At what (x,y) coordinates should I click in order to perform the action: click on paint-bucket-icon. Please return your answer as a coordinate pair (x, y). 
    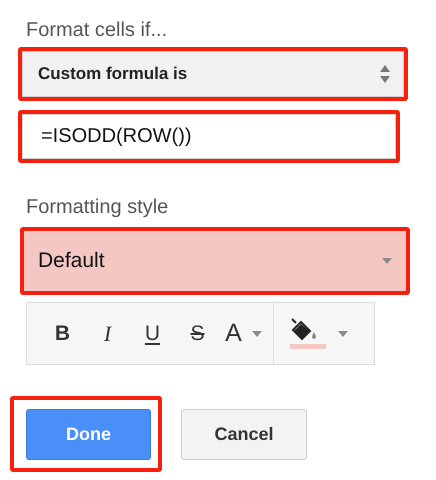
    Looking at the image, I should click on (308, 334).